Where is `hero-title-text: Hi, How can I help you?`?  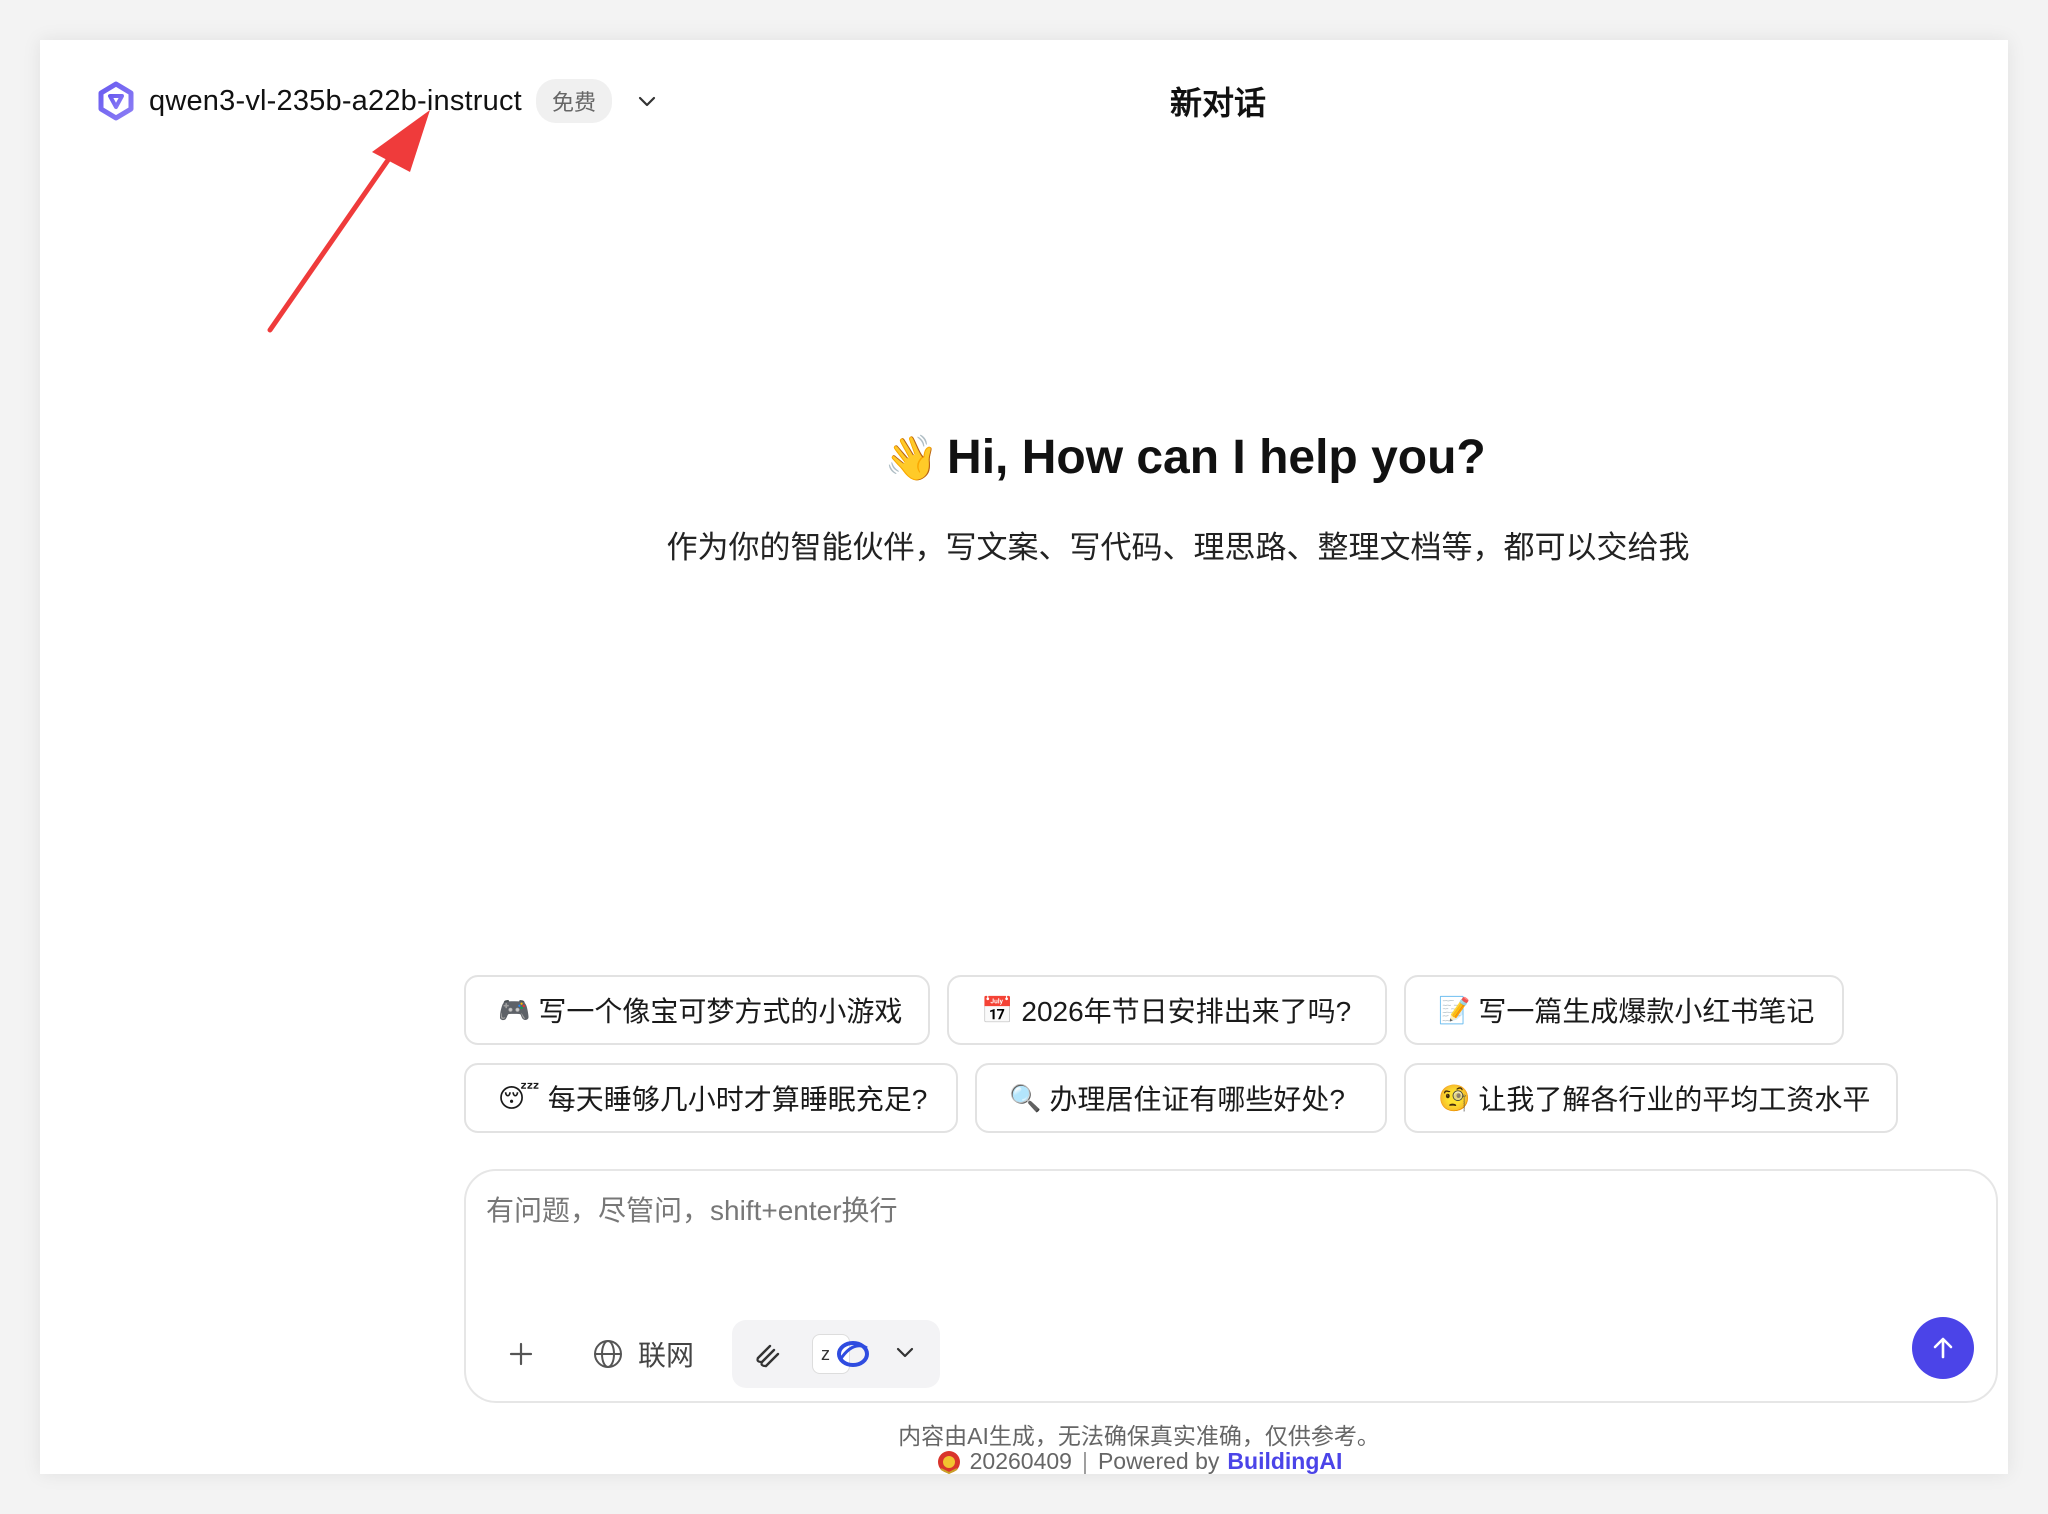 hero-title-text: Hi, How can I help you? is located at coordinates (1216, 457).